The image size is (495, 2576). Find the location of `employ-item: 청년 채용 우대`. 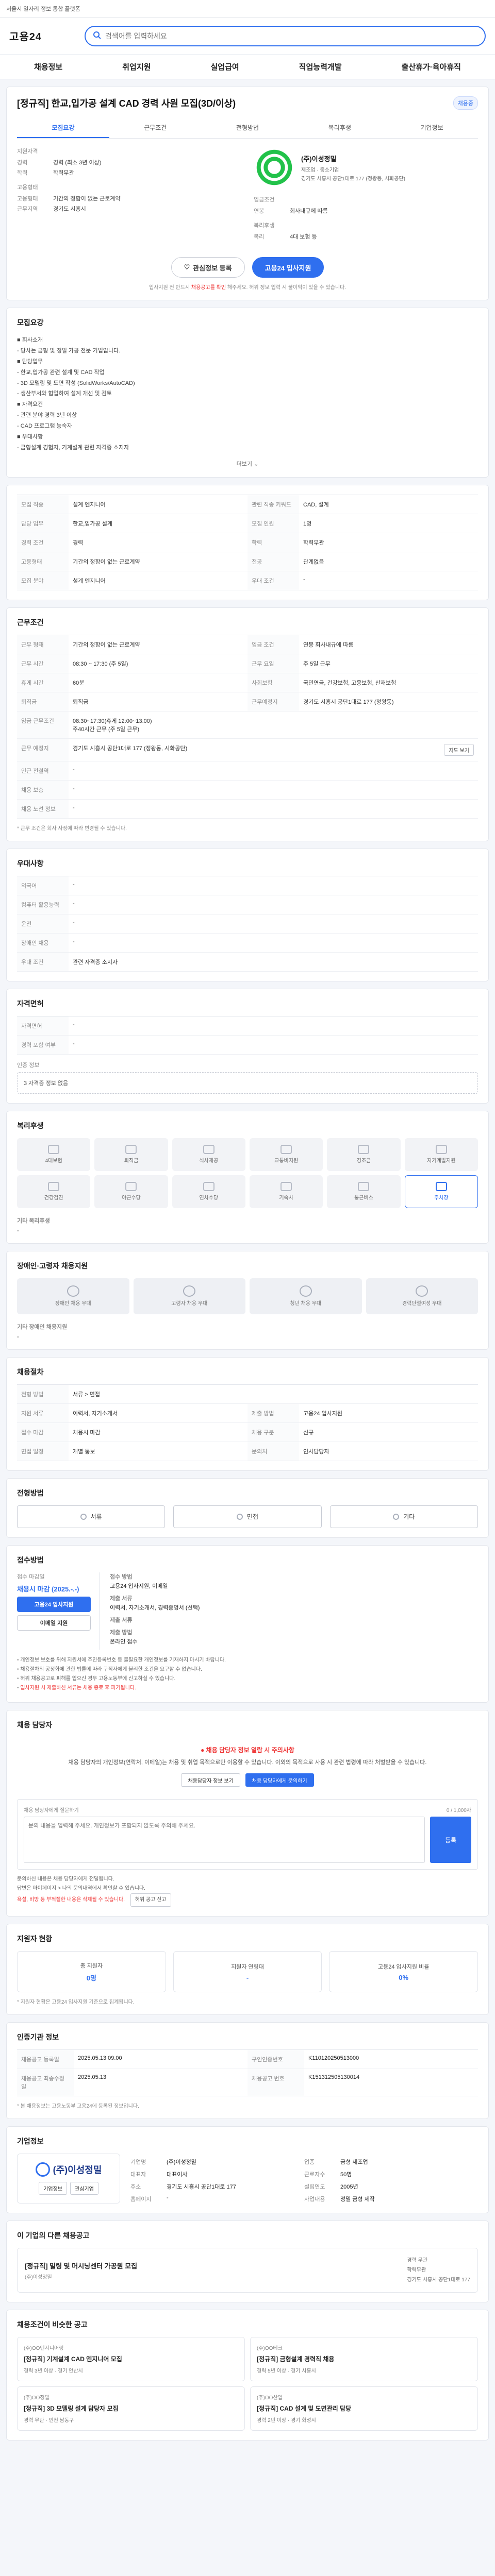

employ-item: 청년 채용 우대 is located at coordinates (306, 1296).